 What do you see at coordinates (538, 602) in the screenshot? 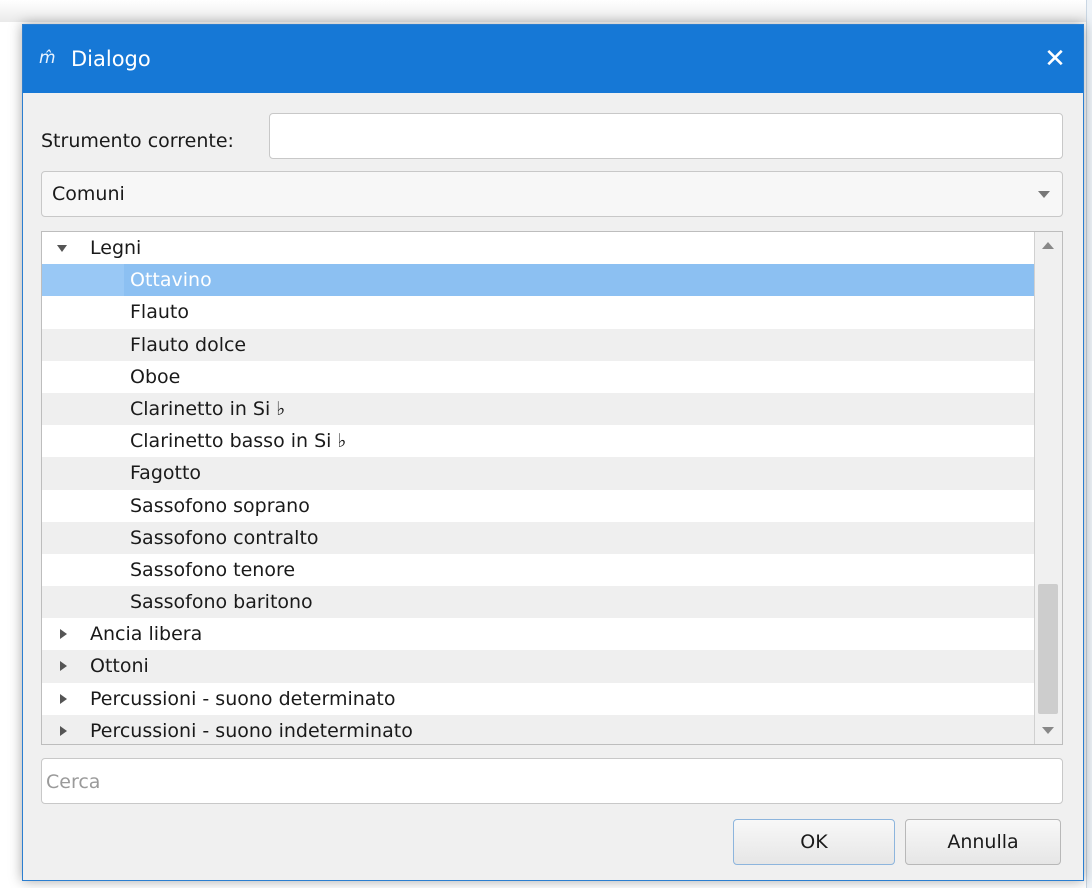
I see `tree-instrument-row: Sassofono baritono` at bounding box center [538, 602].